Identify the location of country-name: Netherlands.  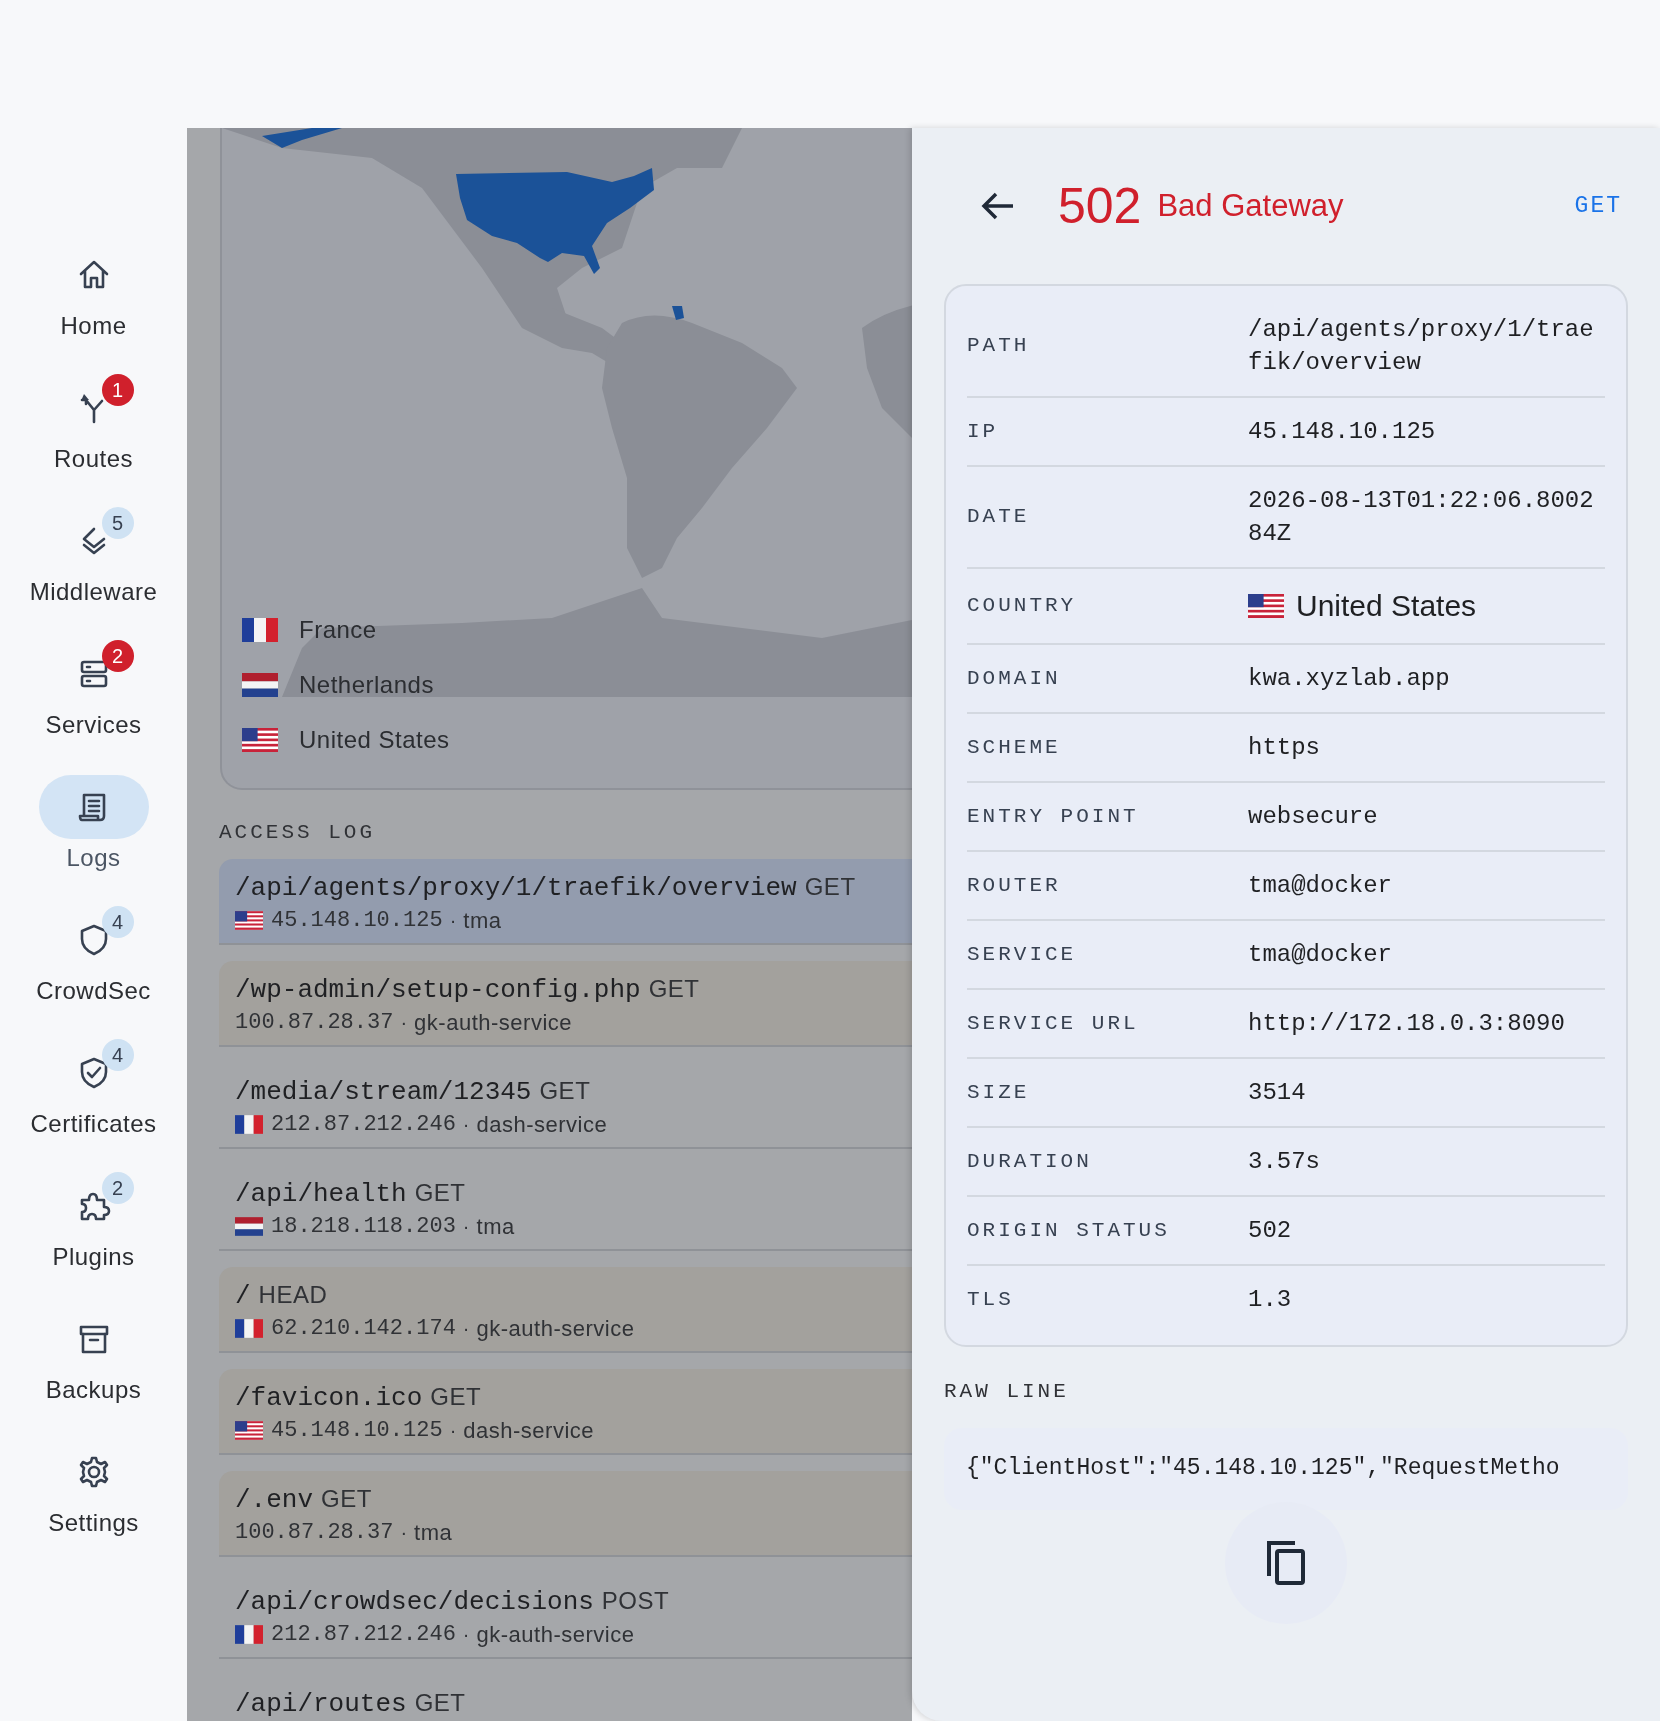
(366, 685).